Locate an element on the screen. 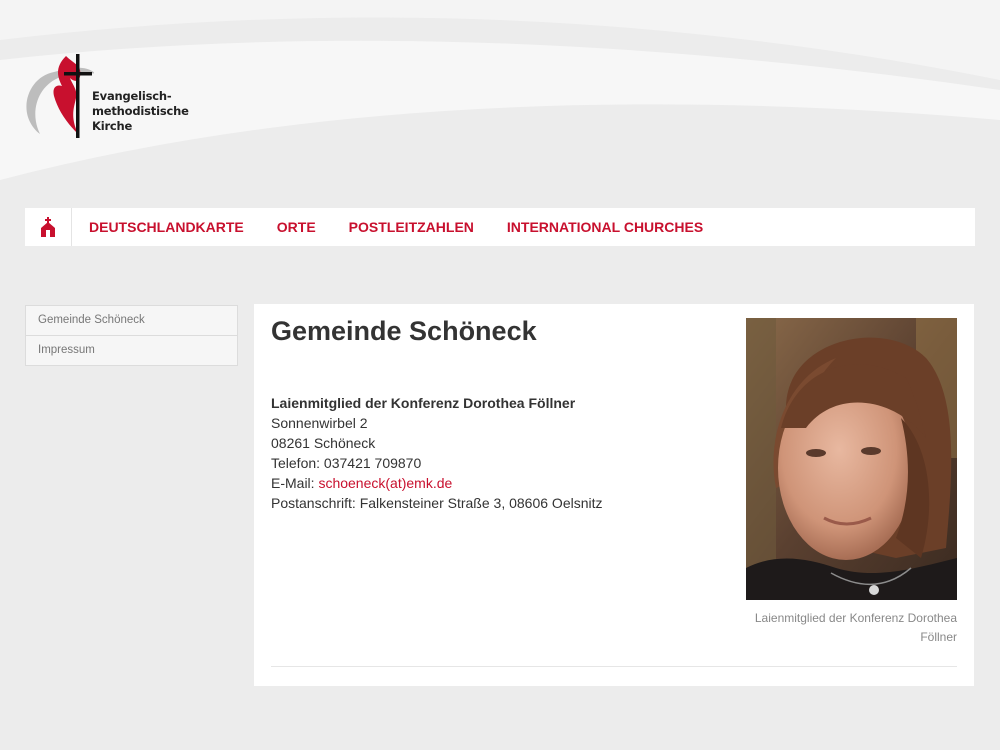  email-link: schoeneck(at)emk.de is located at coordinates (385, 483).